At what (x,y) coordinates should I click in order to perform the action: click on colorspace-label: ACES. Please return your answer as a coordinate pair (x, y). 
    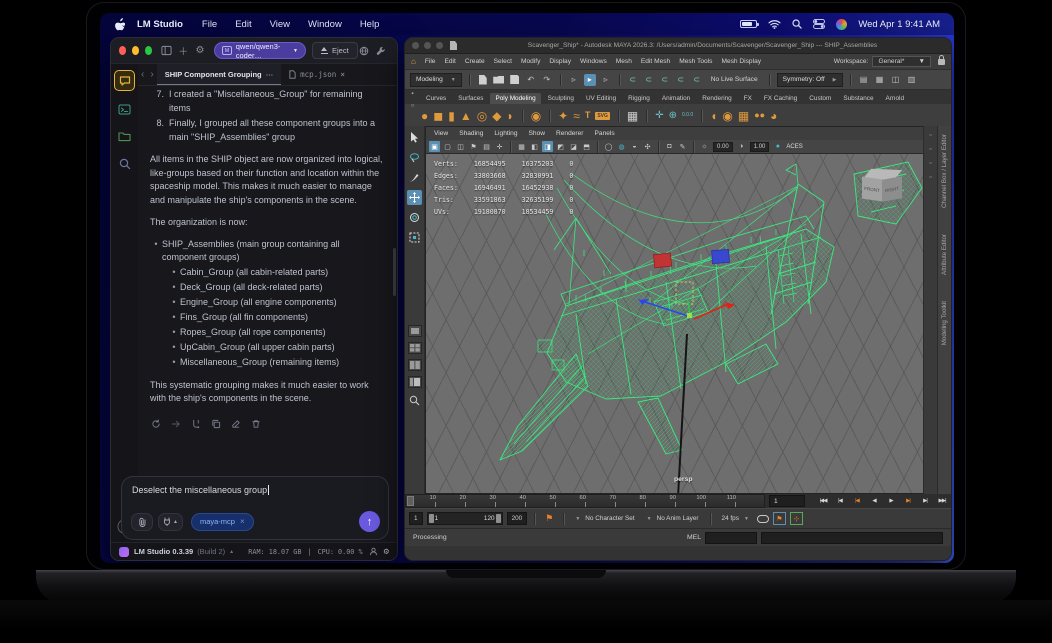
    Looking at the image, I should click on (794, 147).